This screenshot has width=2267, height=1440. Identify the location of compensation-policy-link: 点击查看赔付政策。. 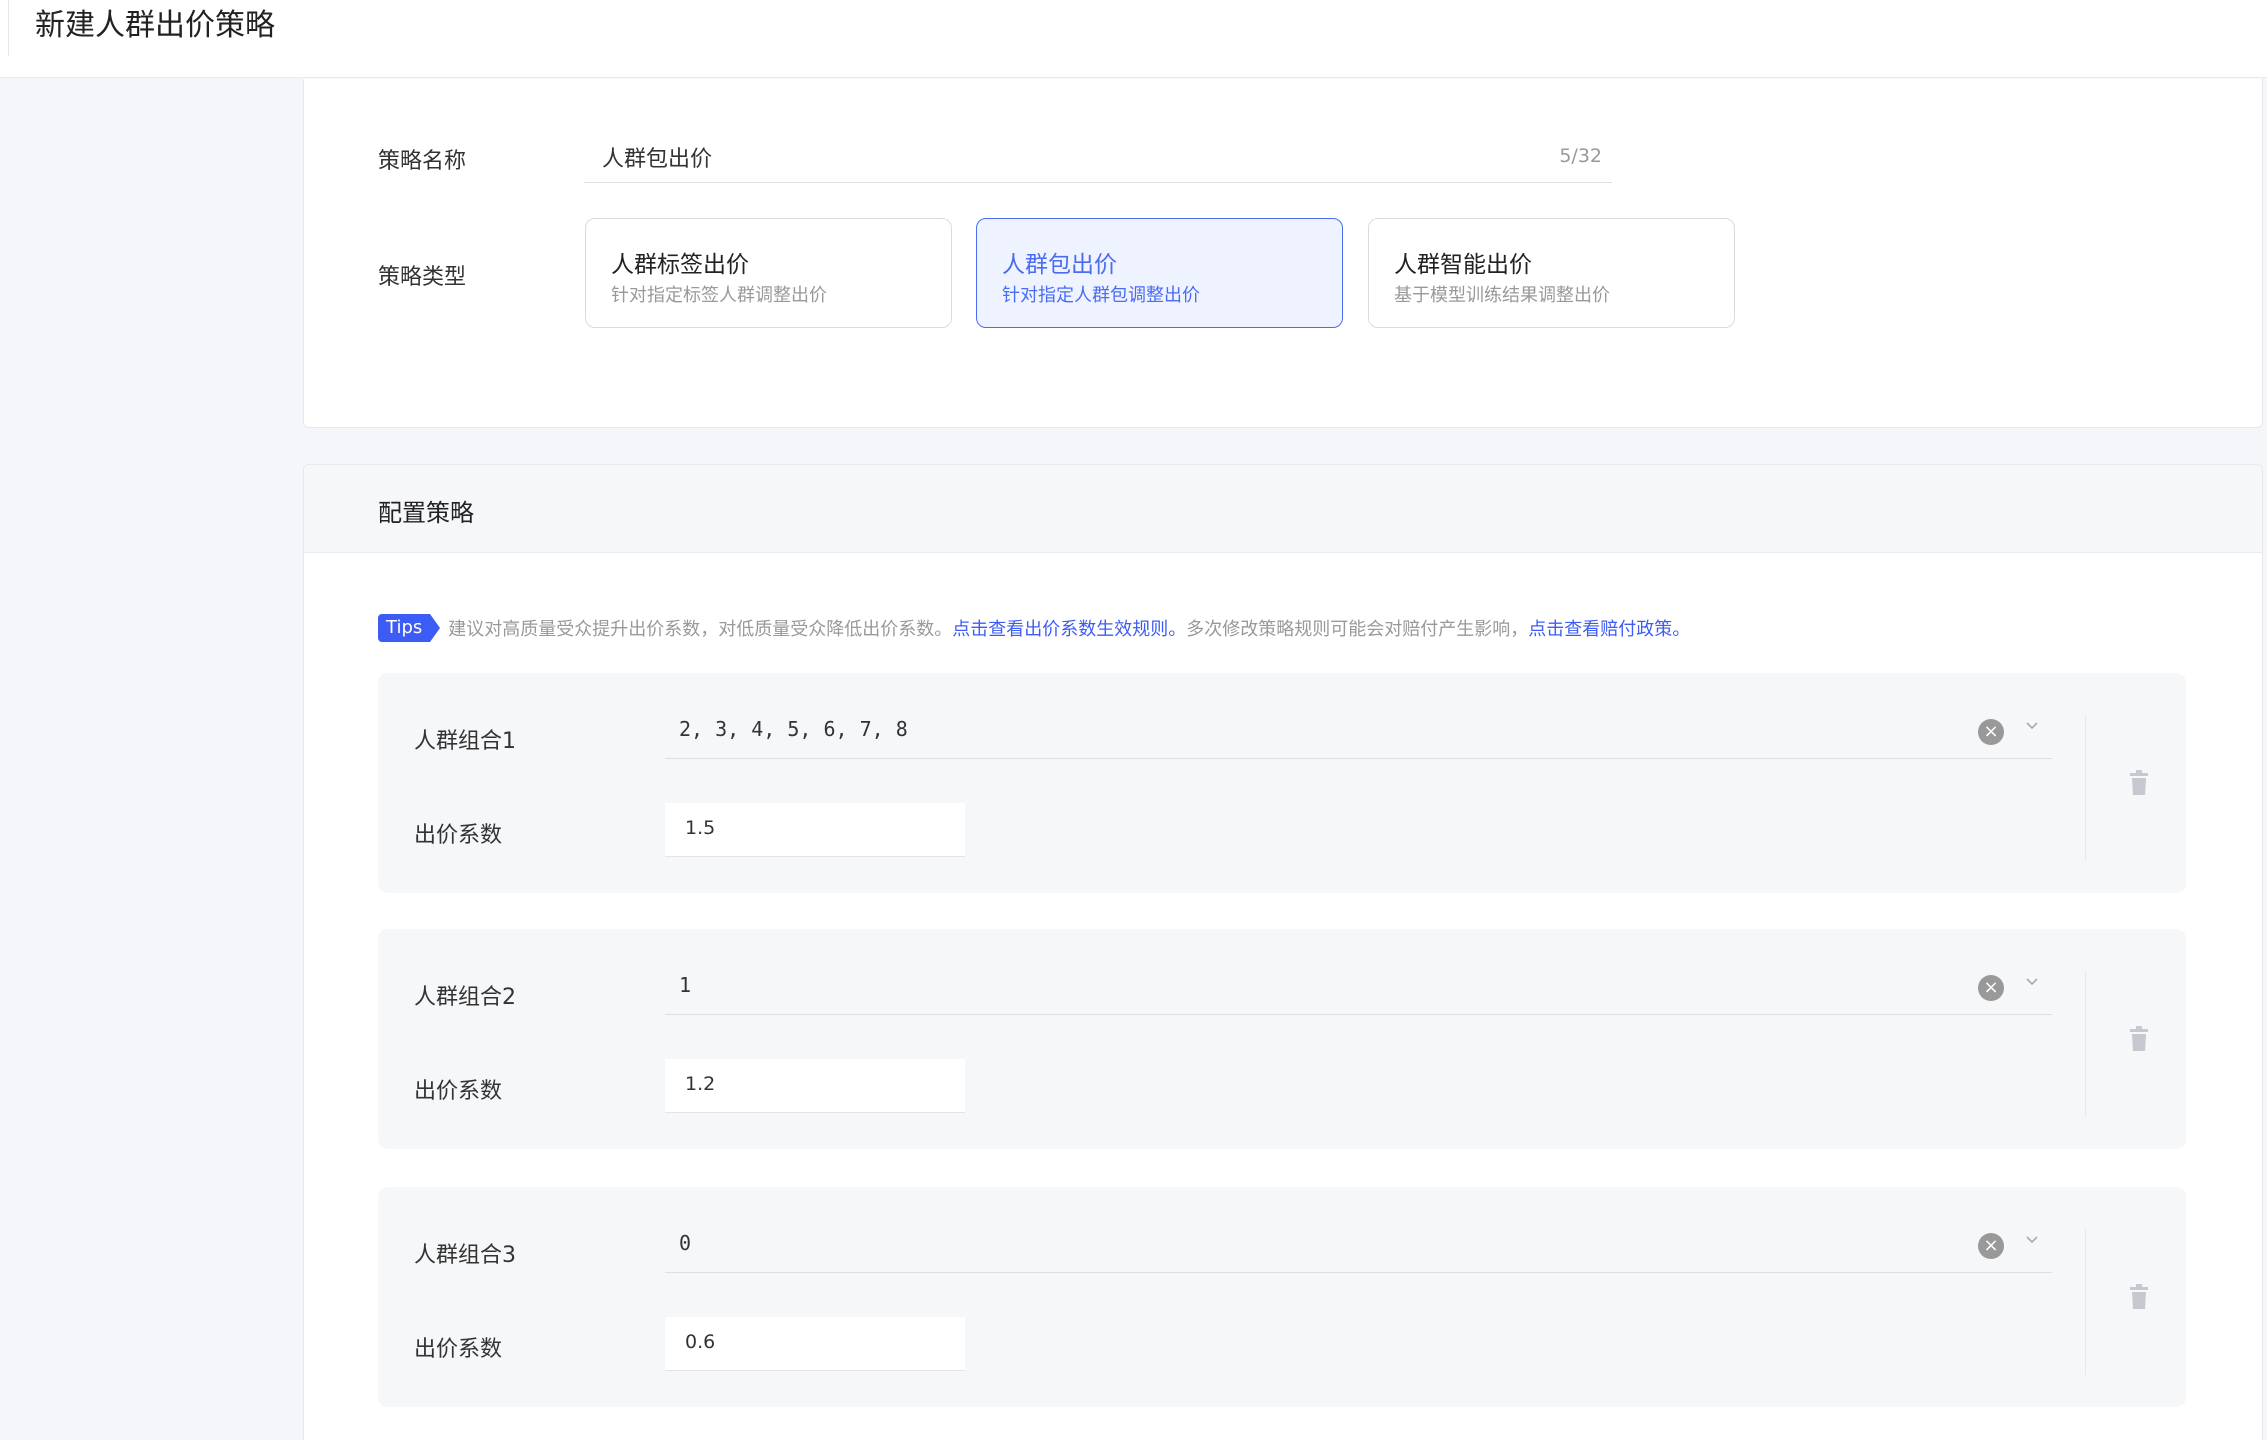
(1609, 628).